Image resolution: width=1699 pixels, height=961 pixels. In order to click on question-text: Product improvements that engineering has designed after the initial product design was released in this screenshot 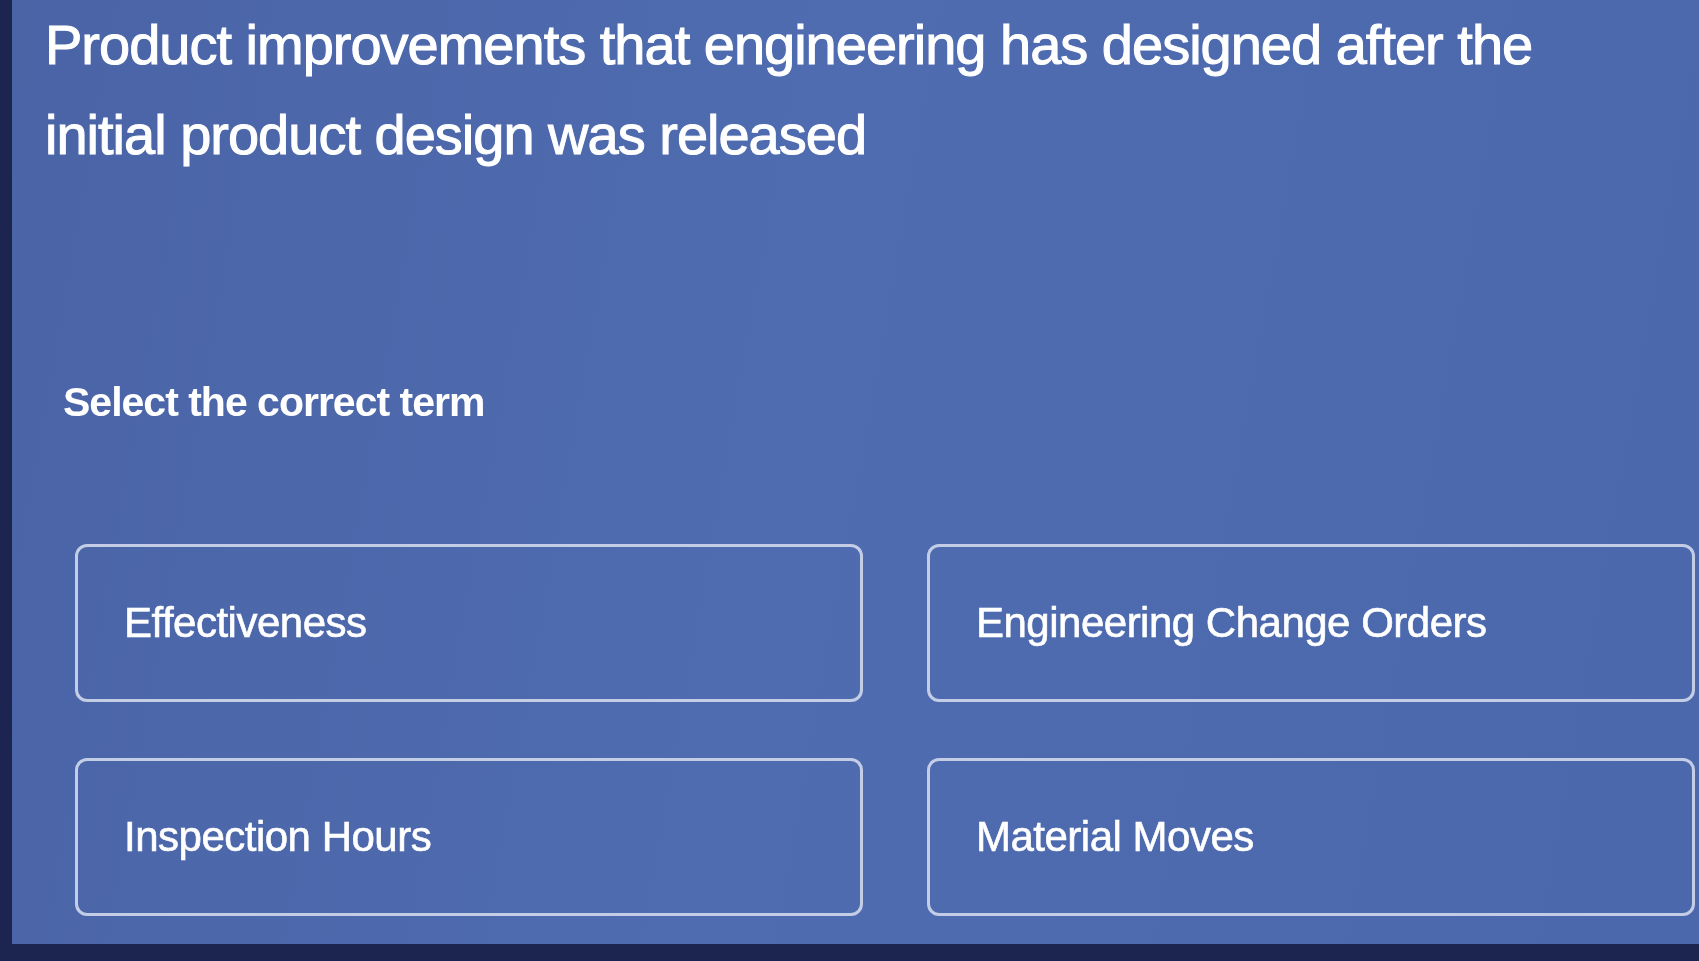, I will do `click(789, 90)`.